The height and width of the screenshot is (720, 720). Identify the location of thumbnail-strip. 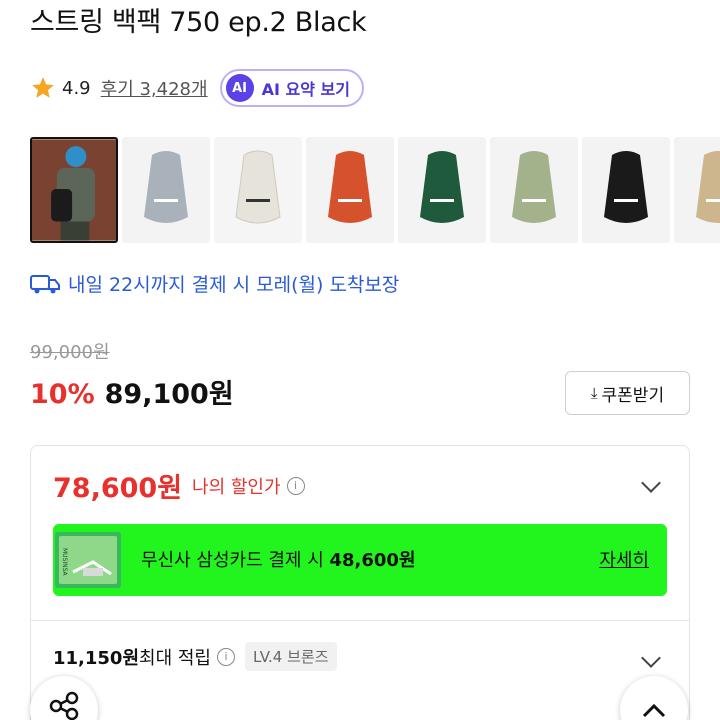
(375, 190).